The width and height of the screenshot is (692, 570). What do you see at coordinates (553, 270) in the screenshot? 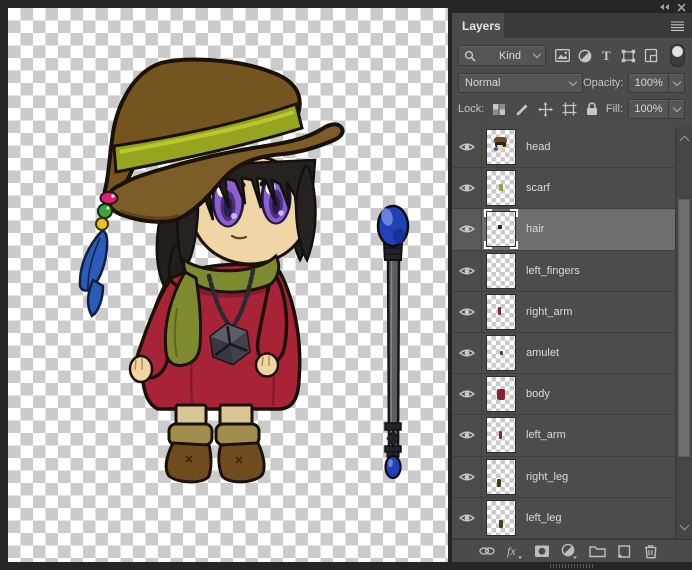
I see `layer-name: left_fingers` at bounding box center [553, 270].